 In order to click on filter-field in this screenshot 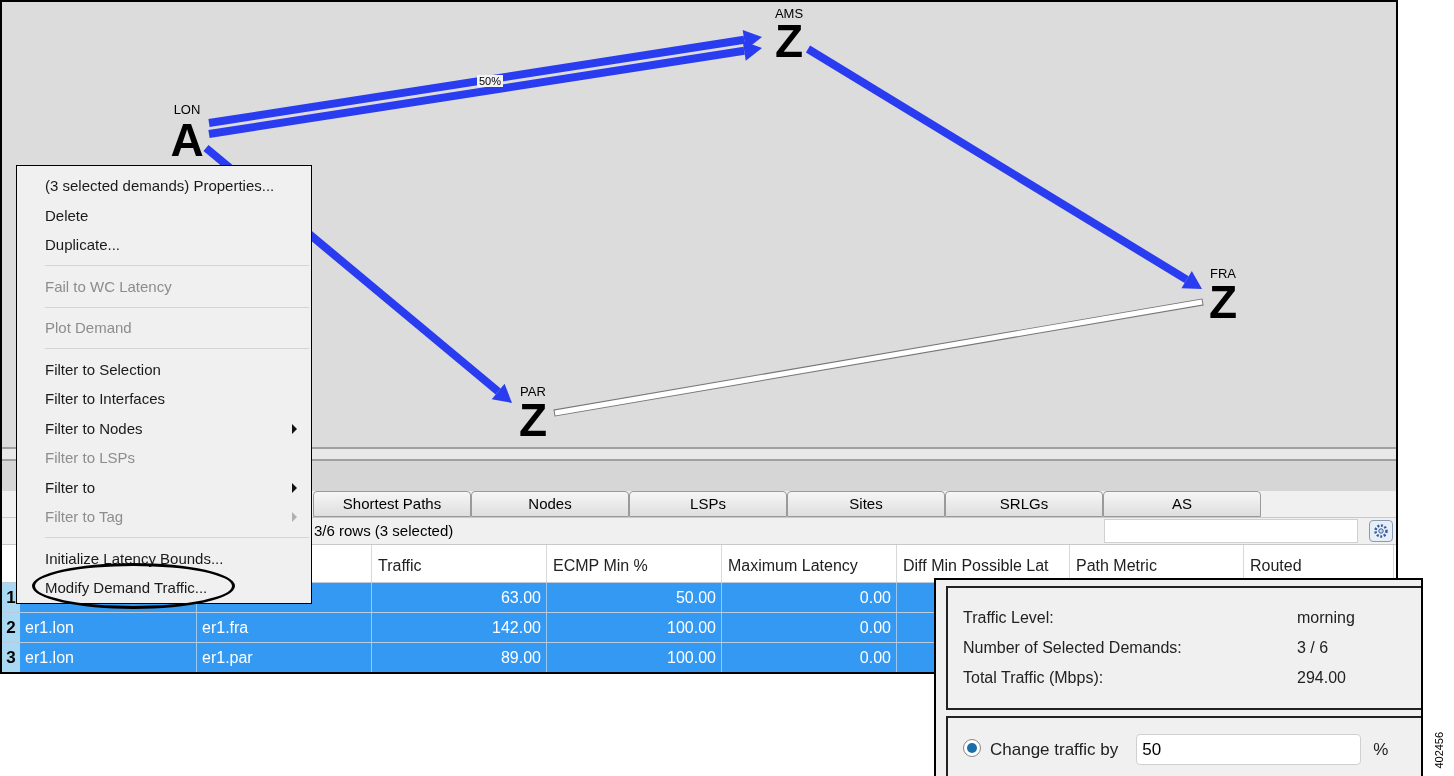, I will do `click(1231, 531)`.